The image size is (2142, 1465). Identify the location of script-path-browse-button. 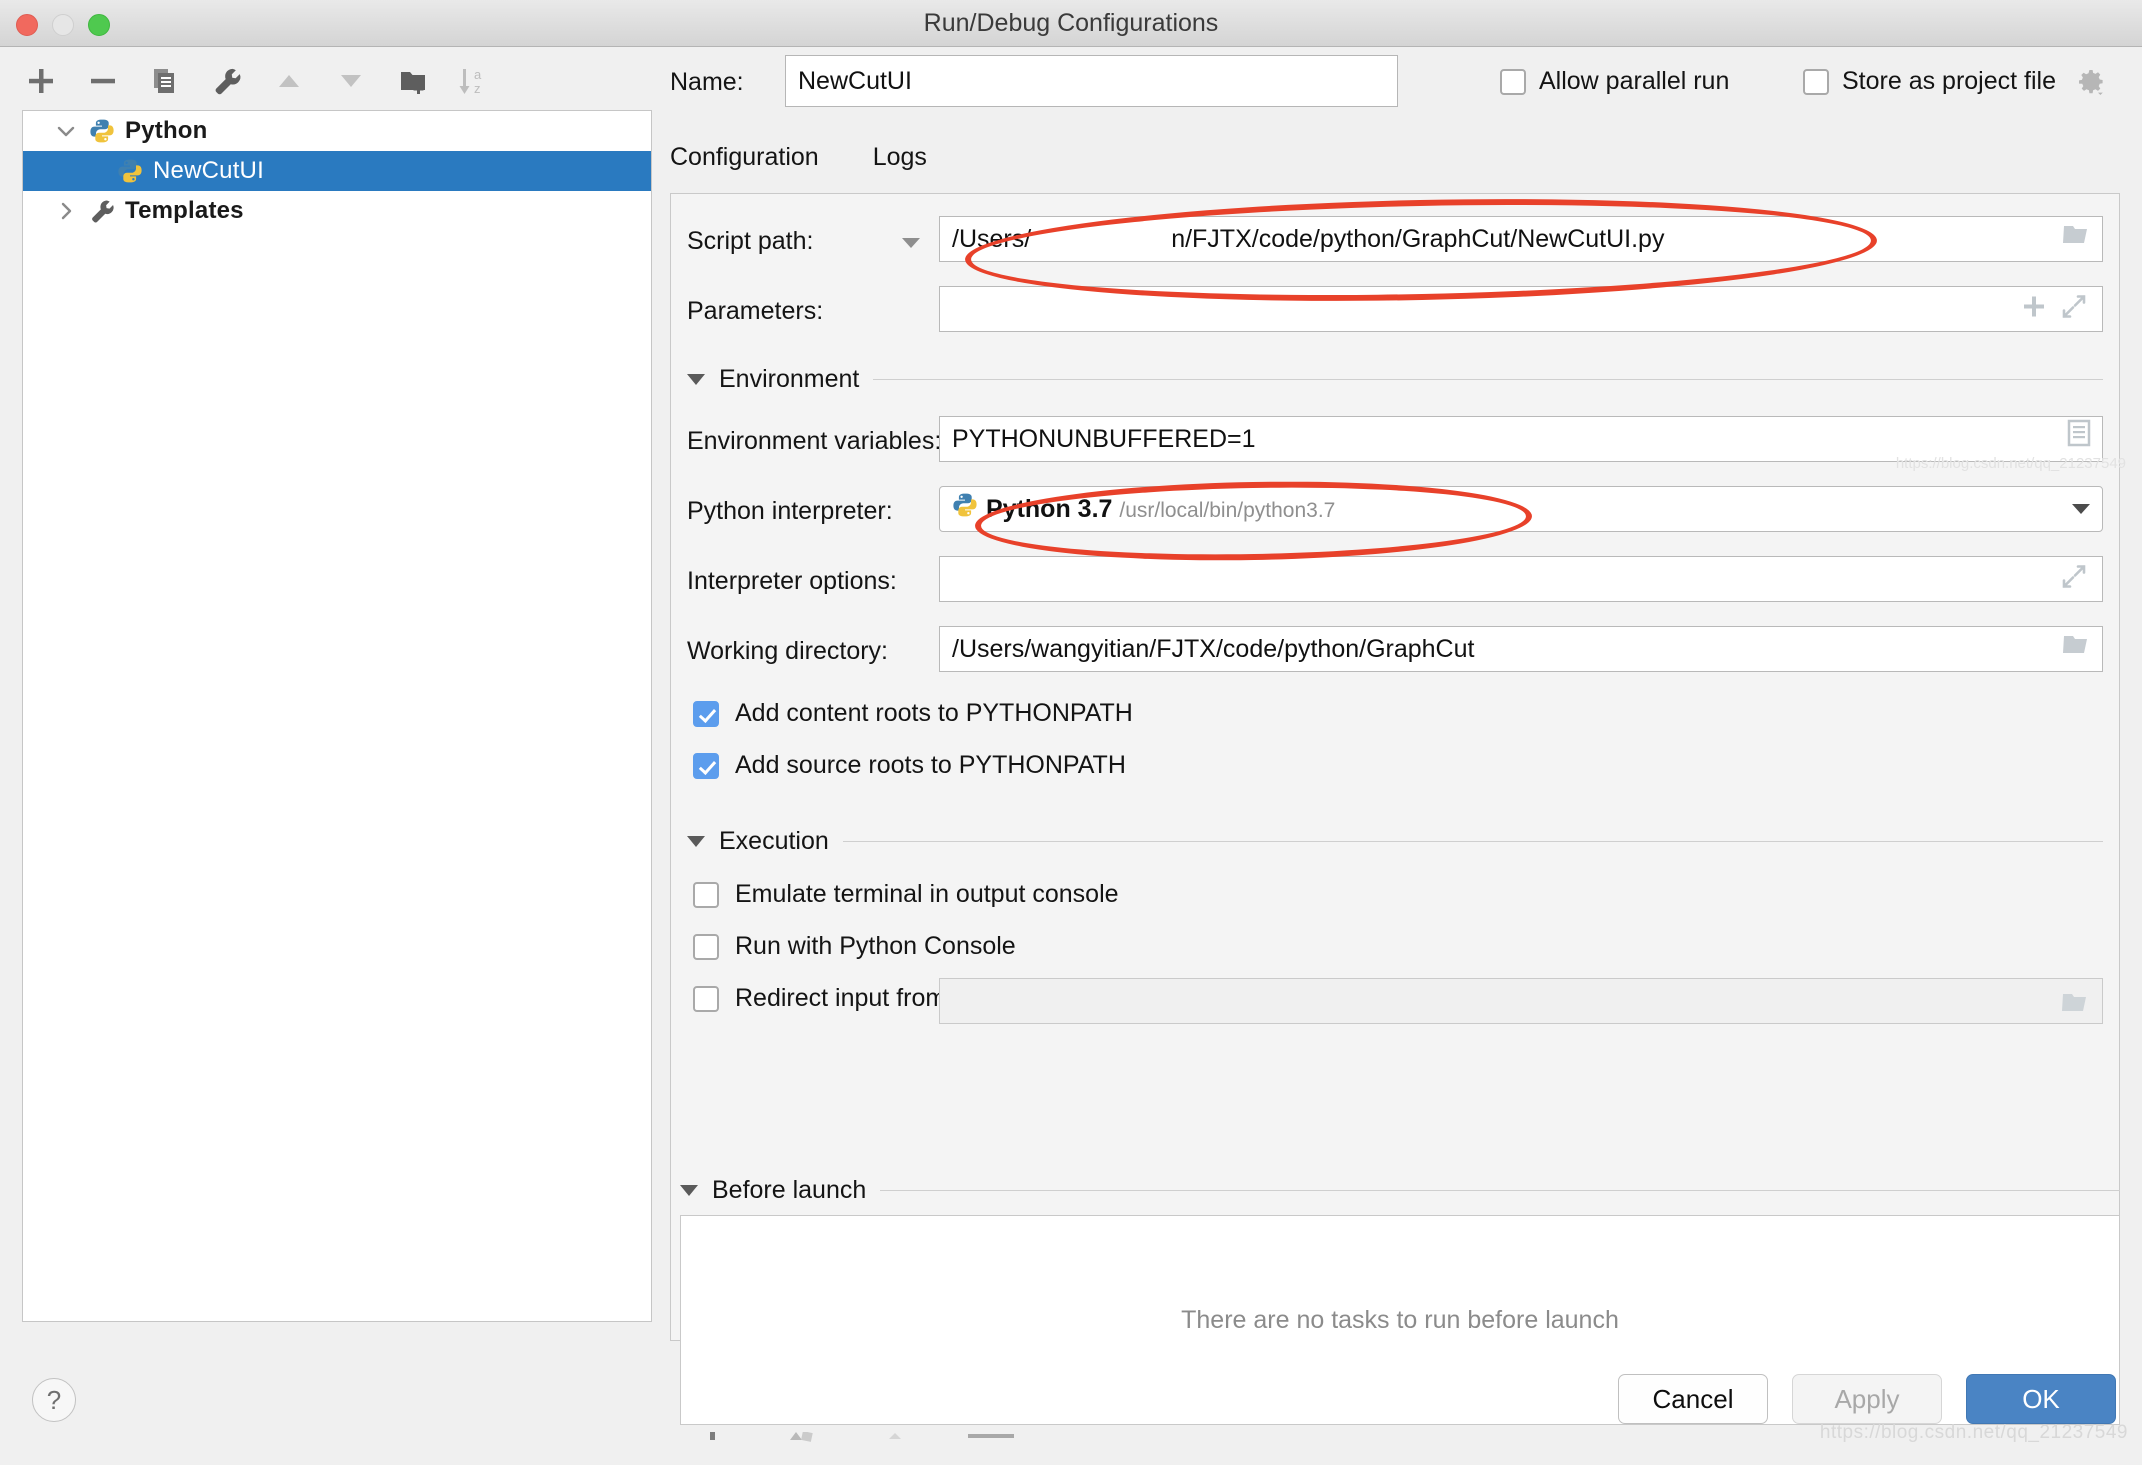
(2077, 239).